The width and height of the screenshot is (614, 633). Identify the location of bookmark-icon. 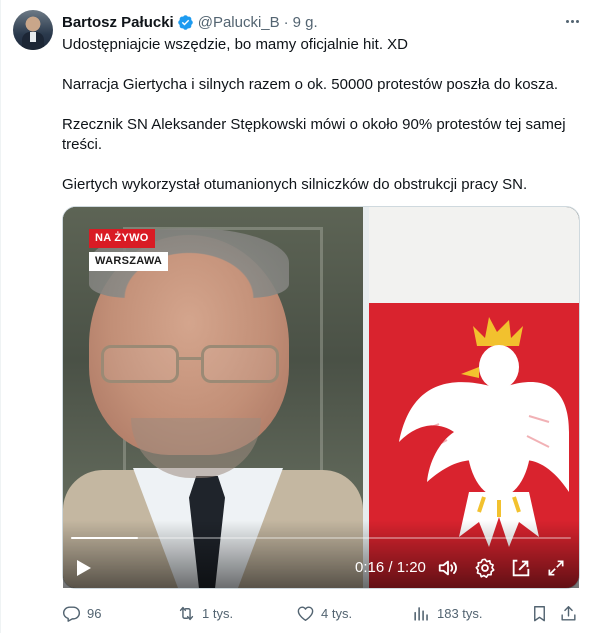
(539, 613).